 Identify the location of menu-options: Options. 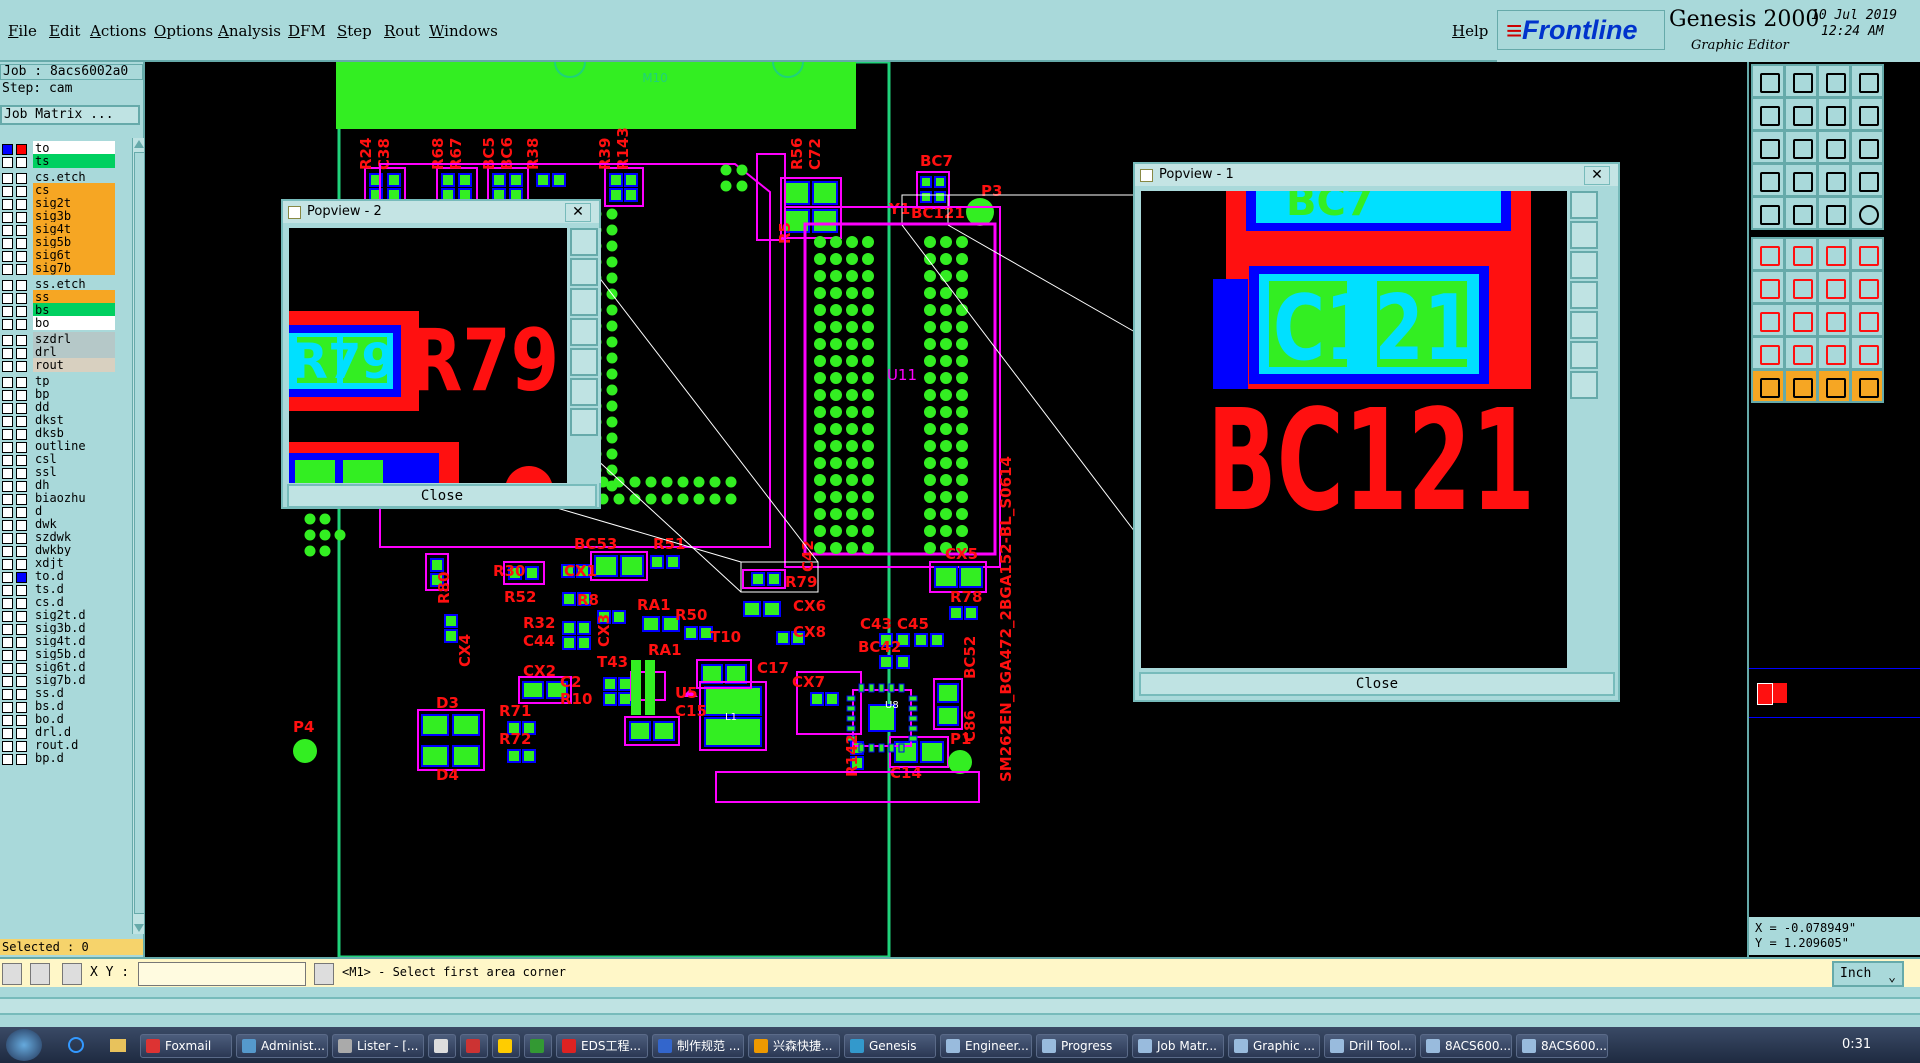
(183, 31).